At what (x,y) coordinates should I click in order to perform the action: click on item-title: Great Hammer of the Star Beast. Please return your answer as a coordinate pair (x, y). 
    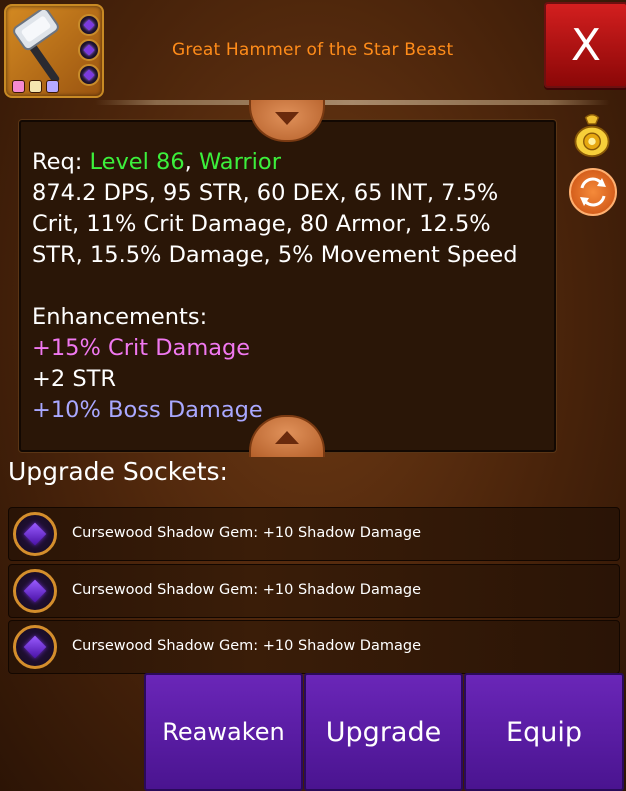
    Looking at the image, I should click on (313, 50).